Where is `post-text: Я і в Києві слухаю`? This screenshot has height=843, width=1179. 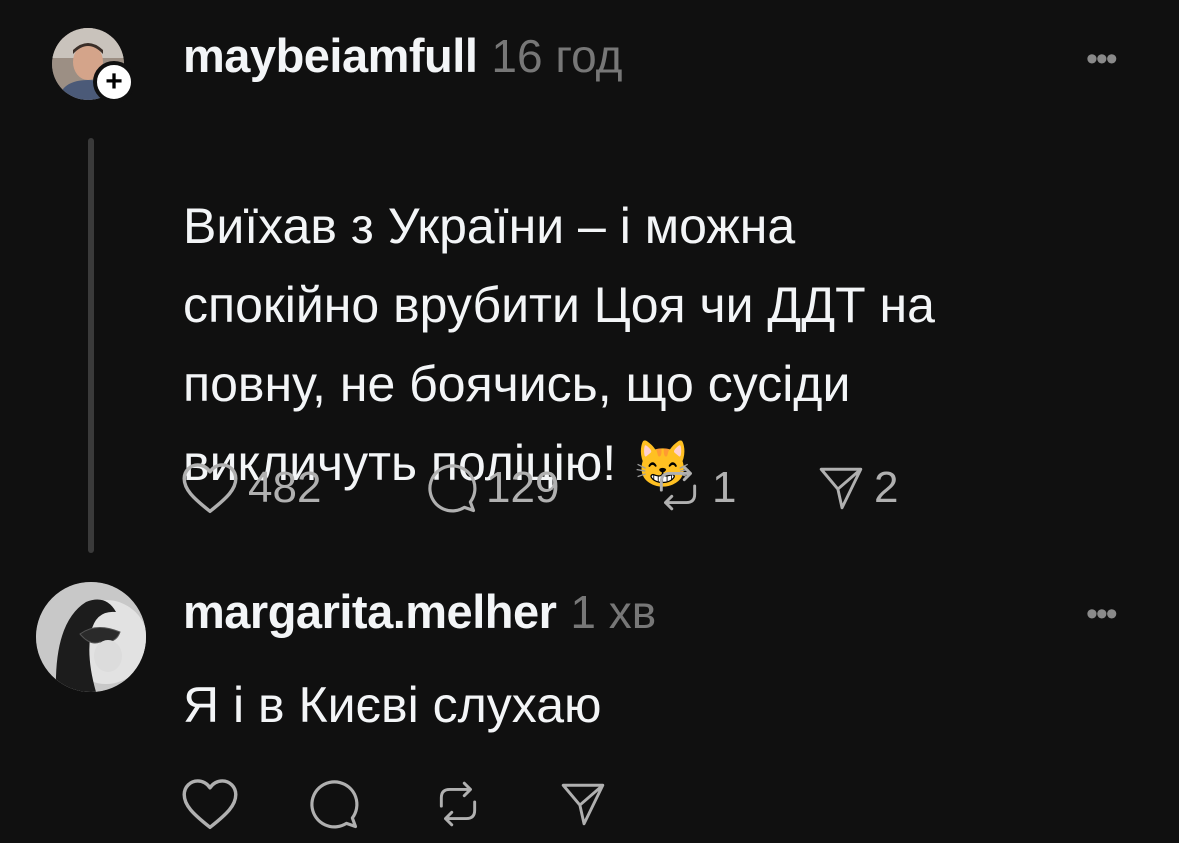 post-text: Я і в Києві слухаю is located at coordinates (392, 705).